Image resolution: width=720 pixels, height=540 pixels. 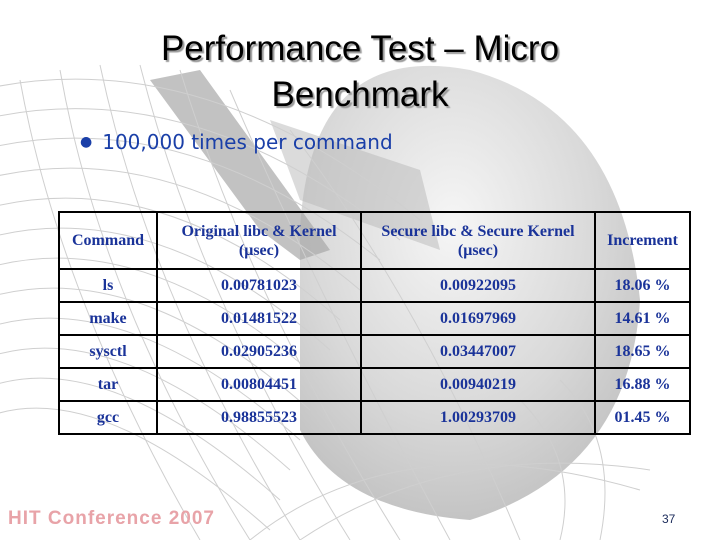 What do you see at coordinates (642, 318) in the screenshot?
I see `cell-increment: 14.61 %` at bounding box center [642, 318].